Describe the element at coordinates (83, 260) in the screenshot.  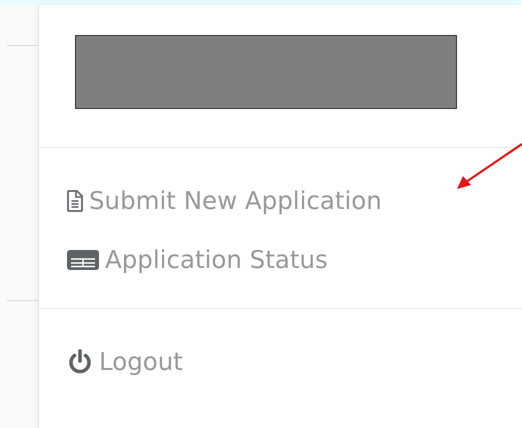
I see `table-icon` at that location.